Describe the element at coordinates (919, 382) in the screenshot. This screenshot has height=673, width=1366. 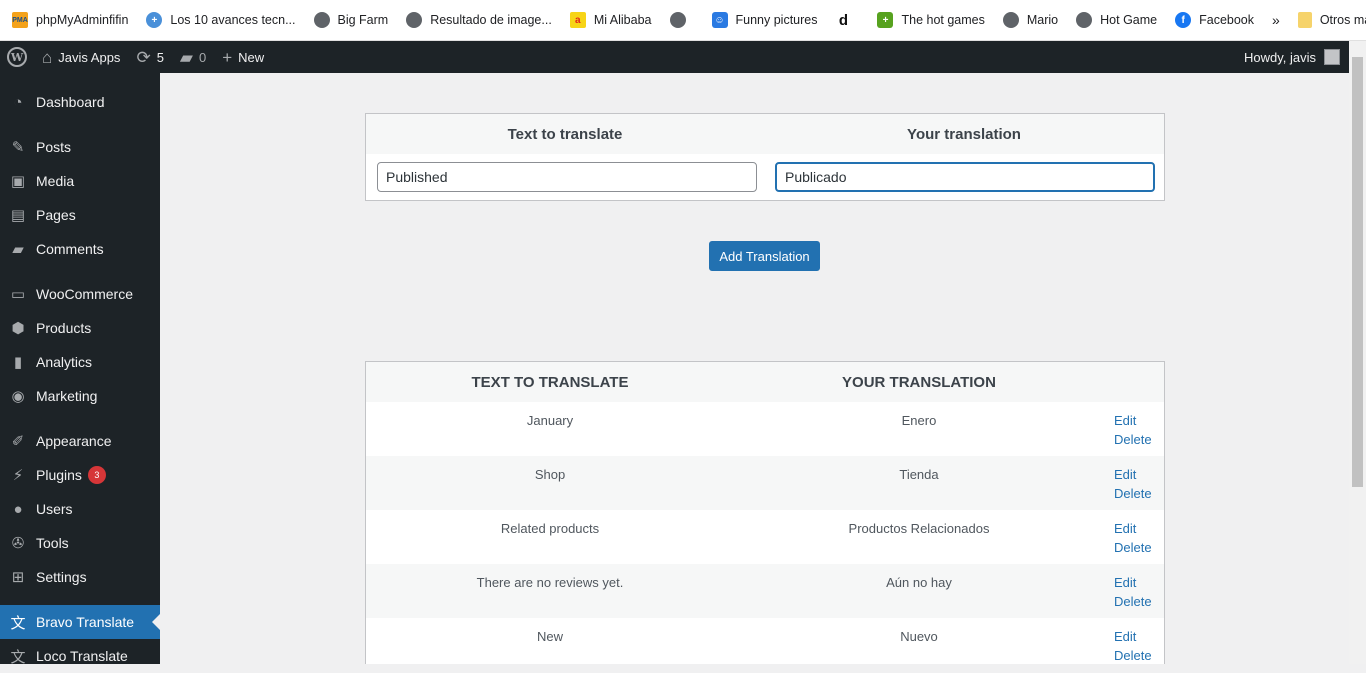
I see `your-translation-column-header: YOUR TRANSLATION` at that location.